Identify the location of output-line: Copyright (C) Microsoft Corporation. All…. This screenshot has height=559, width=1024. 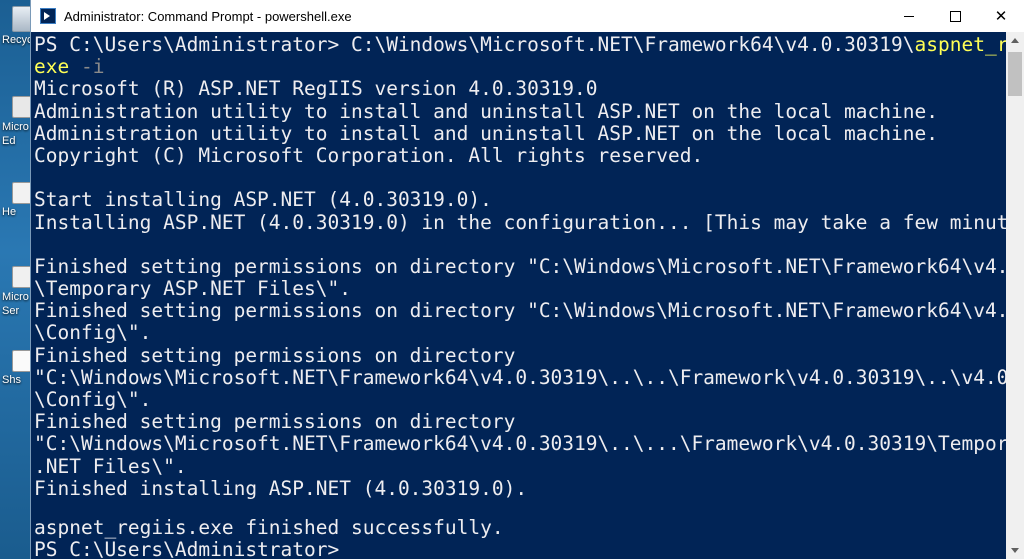
(369, 155).